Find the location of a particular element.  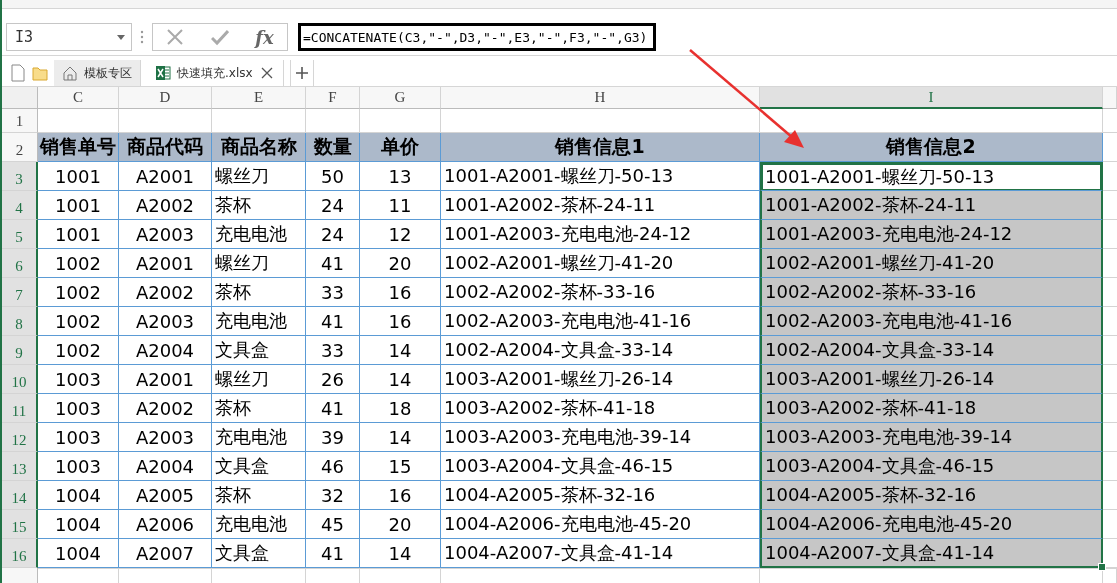

column-header: G is located at coordinates (400, 98).